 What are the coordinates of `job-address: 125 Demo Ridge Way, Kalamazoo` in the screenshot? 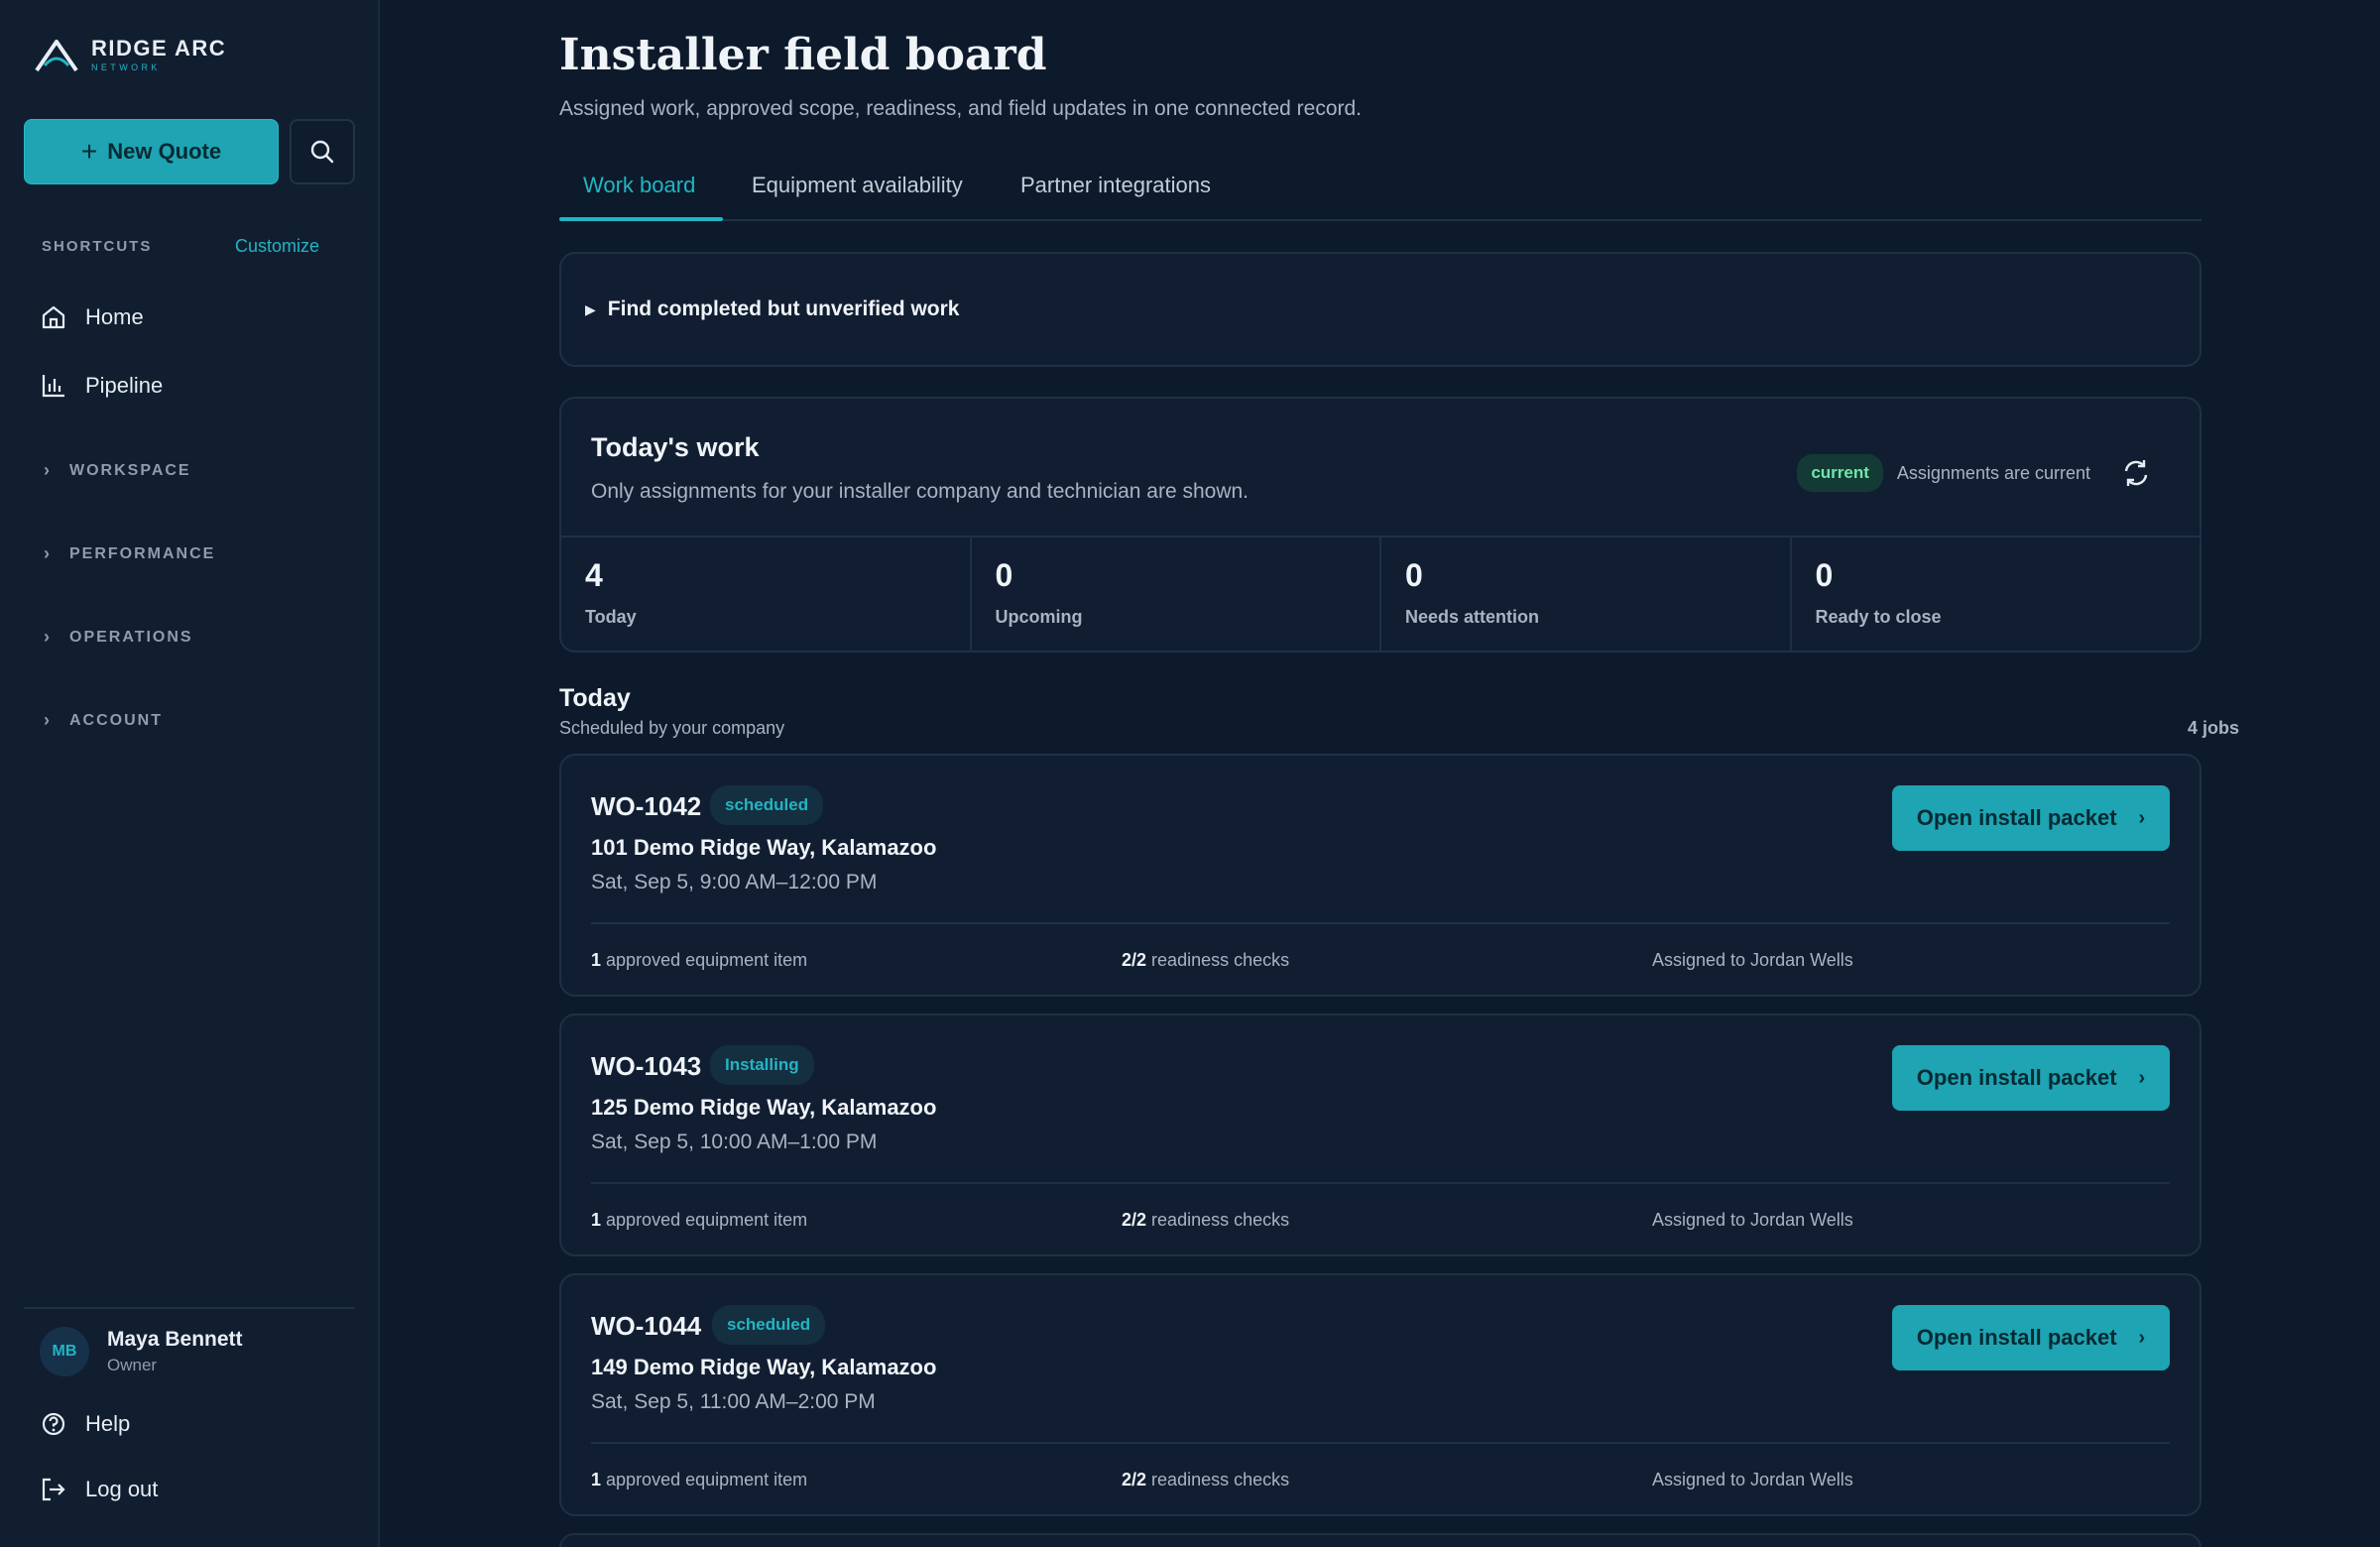 It's located at (764, 1107).